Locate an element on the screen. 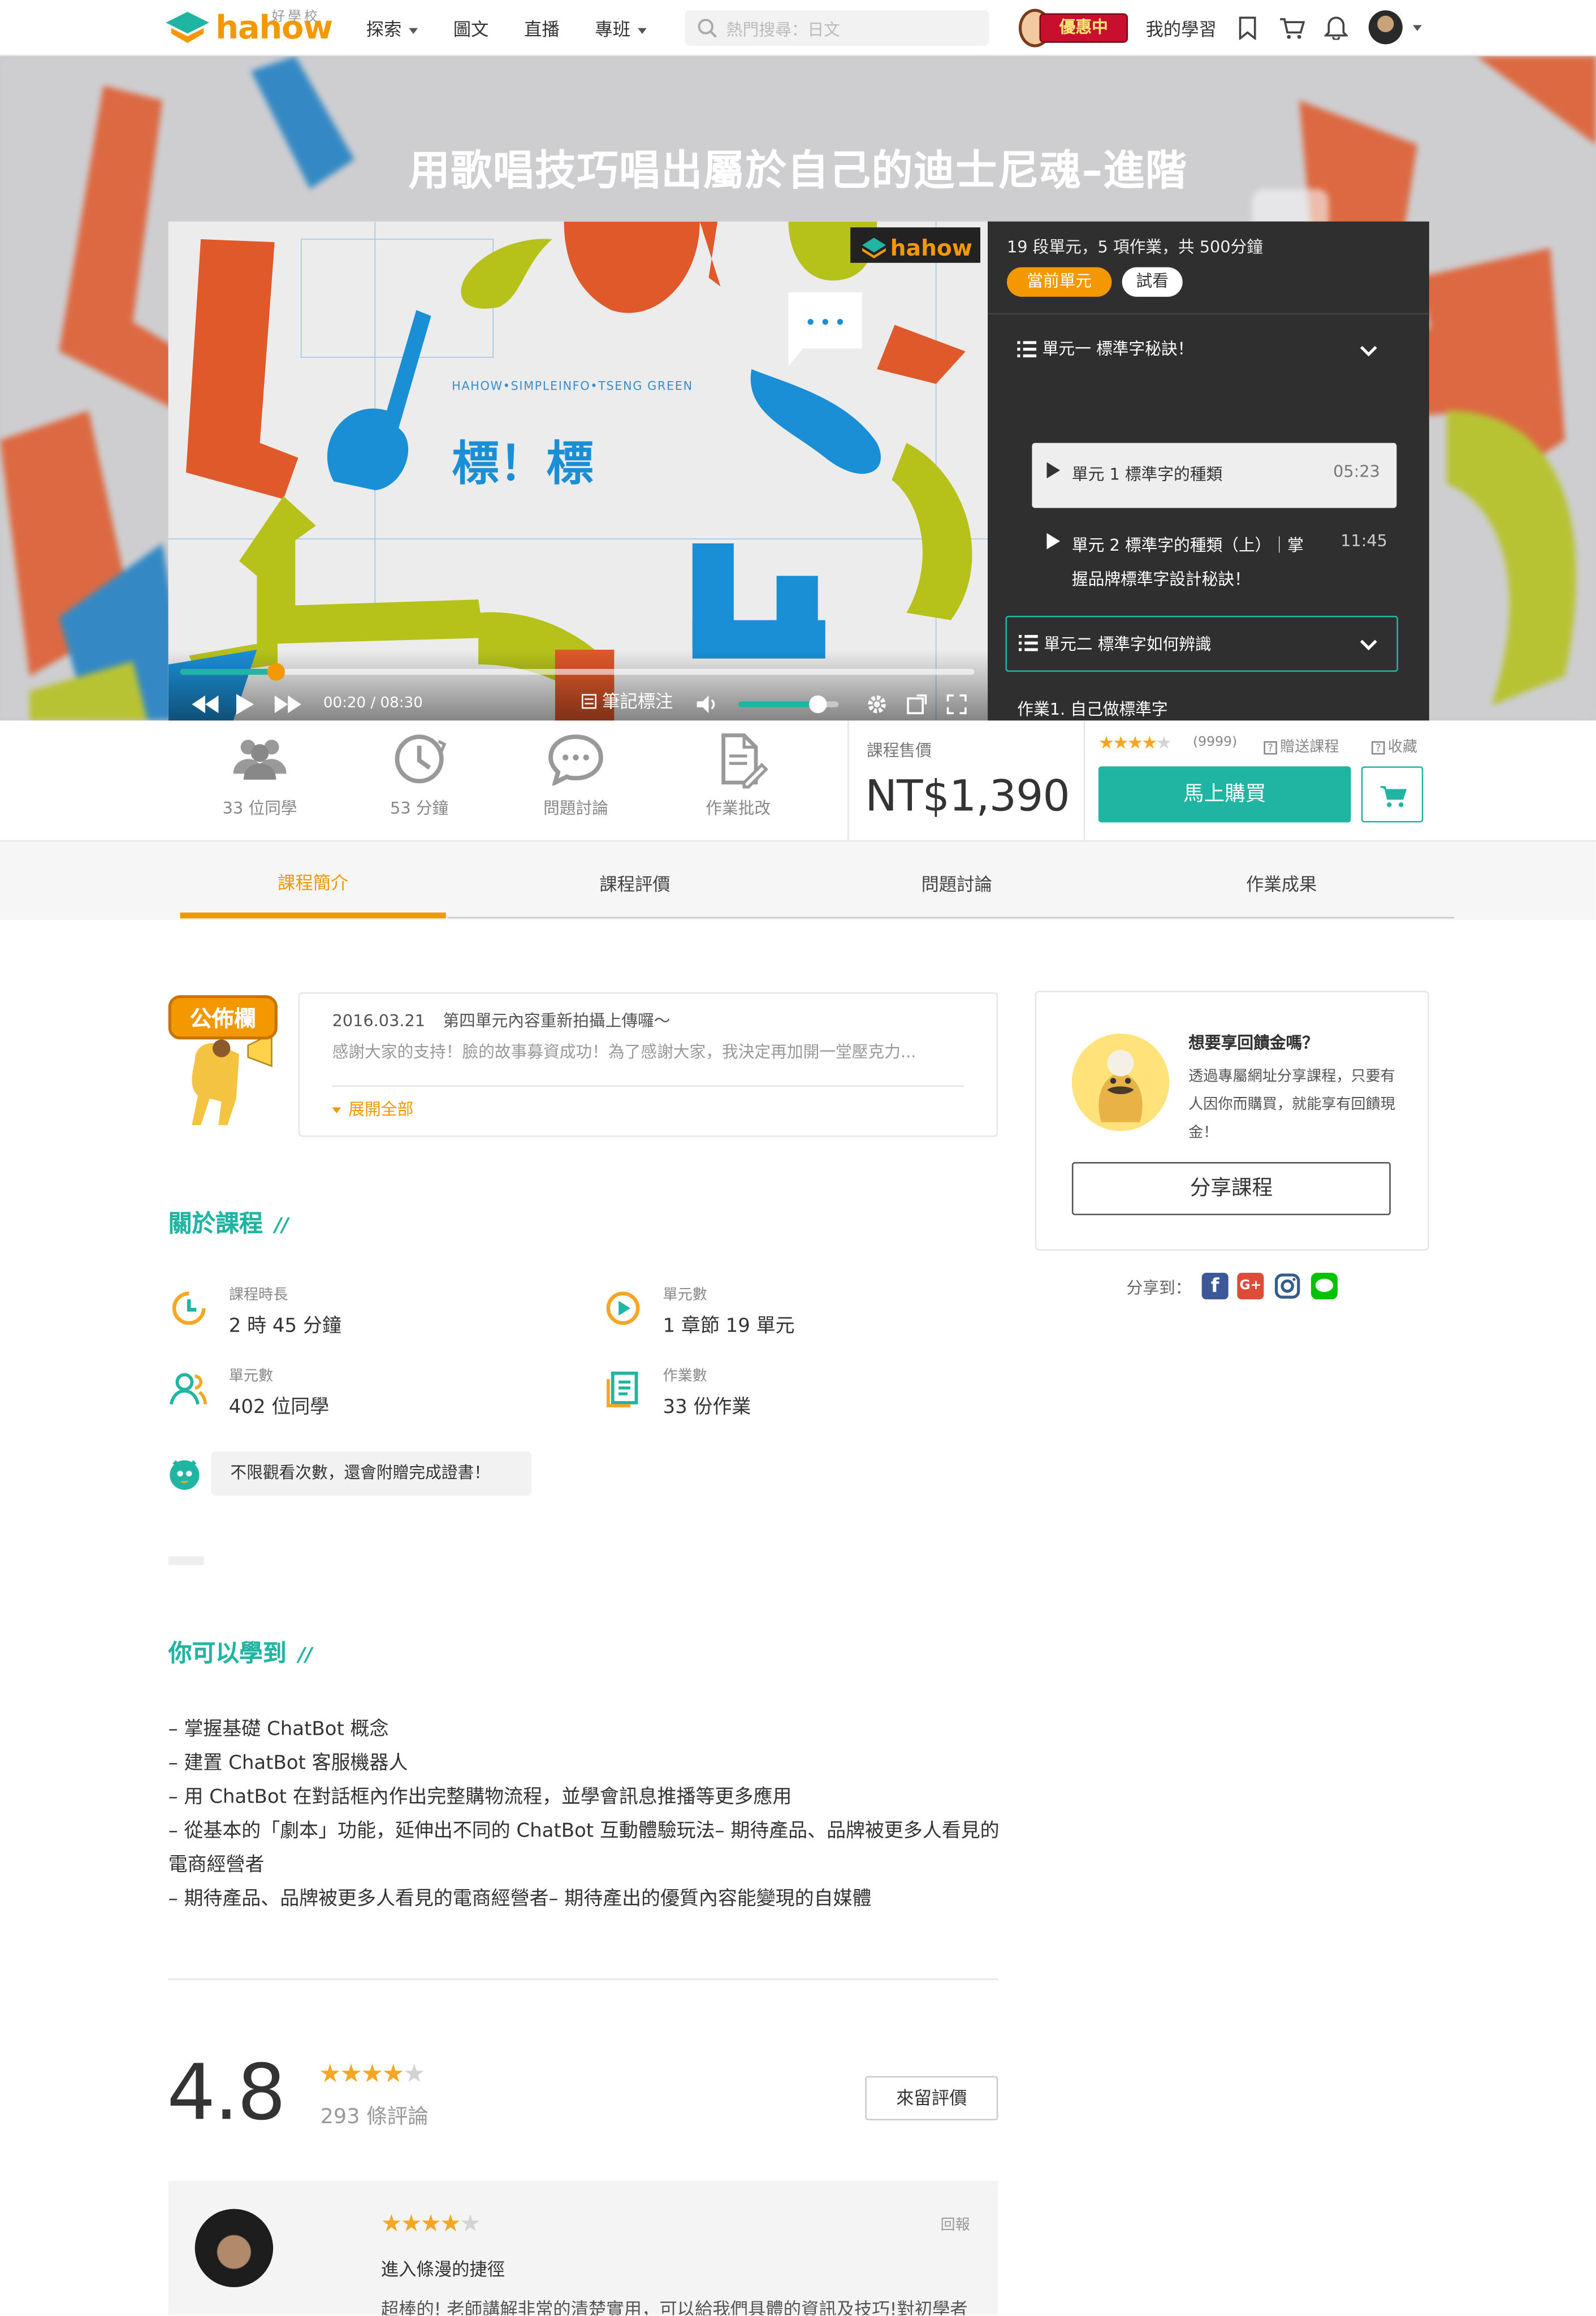 The image size is (1596, 2316). referral-mascot-icon is located at coordinates (1120, 1082).